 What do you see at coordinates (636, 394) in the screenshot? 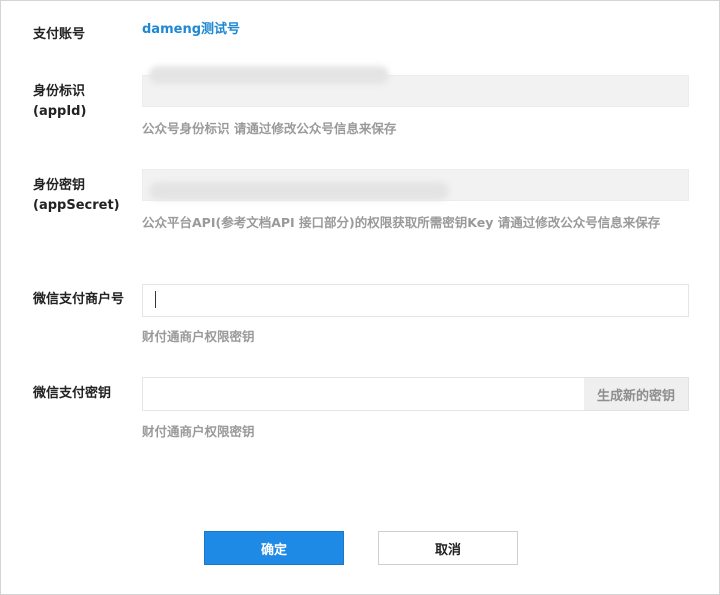
I see `generate-key-button: 生成新的密钥` at bounding box center [636, 394].